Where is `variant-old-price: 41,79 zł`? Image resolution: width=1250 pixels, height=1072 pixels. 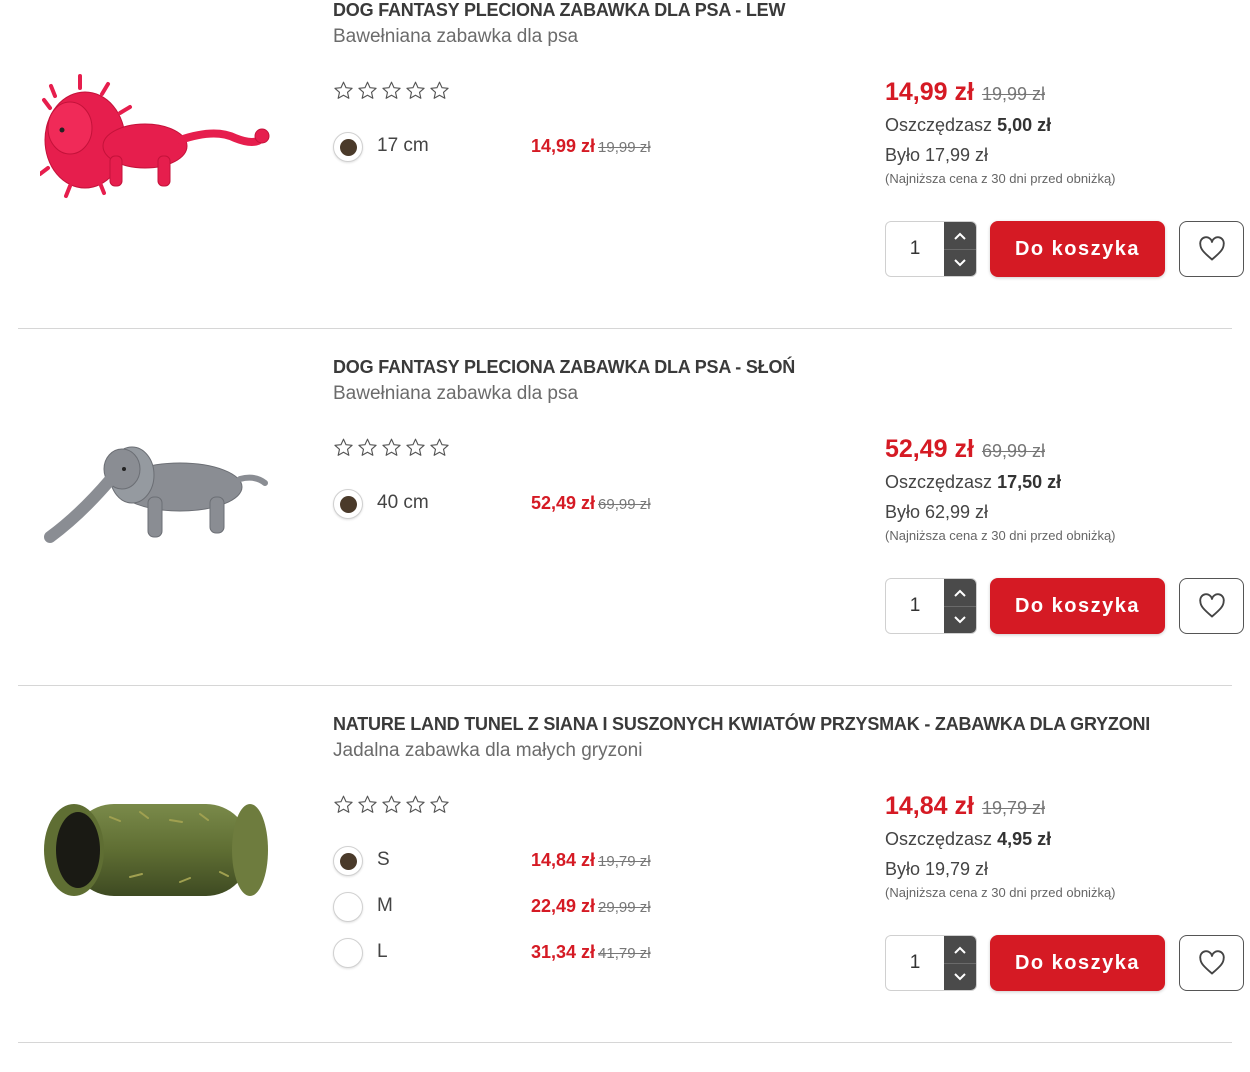
variant-old-price: 41,79 zł is located at coordinates (624, 953).